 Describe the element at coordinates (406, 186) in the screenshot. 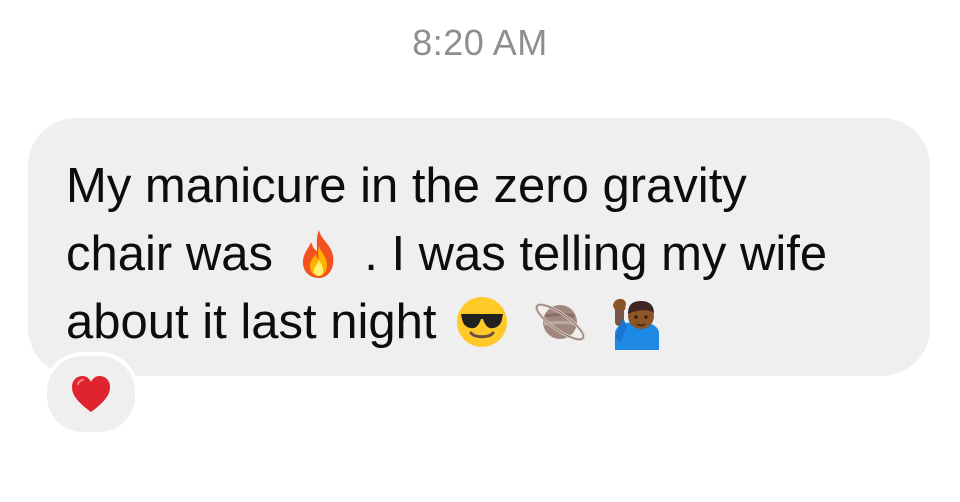

I see `message-text-line-1: My manicure in the zero gravity` at that location.